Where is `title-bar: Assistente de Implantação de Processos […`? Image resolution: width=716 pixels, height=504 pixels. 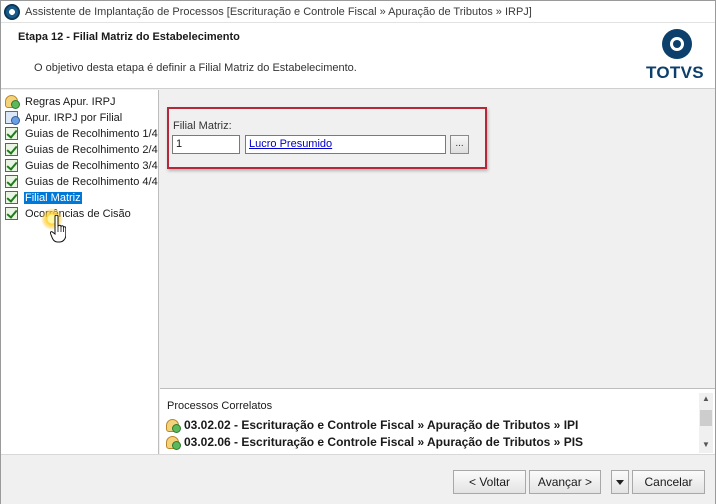
title-bar: Assistente de Implantação de Processos [… is located at coordinates (358, 12).